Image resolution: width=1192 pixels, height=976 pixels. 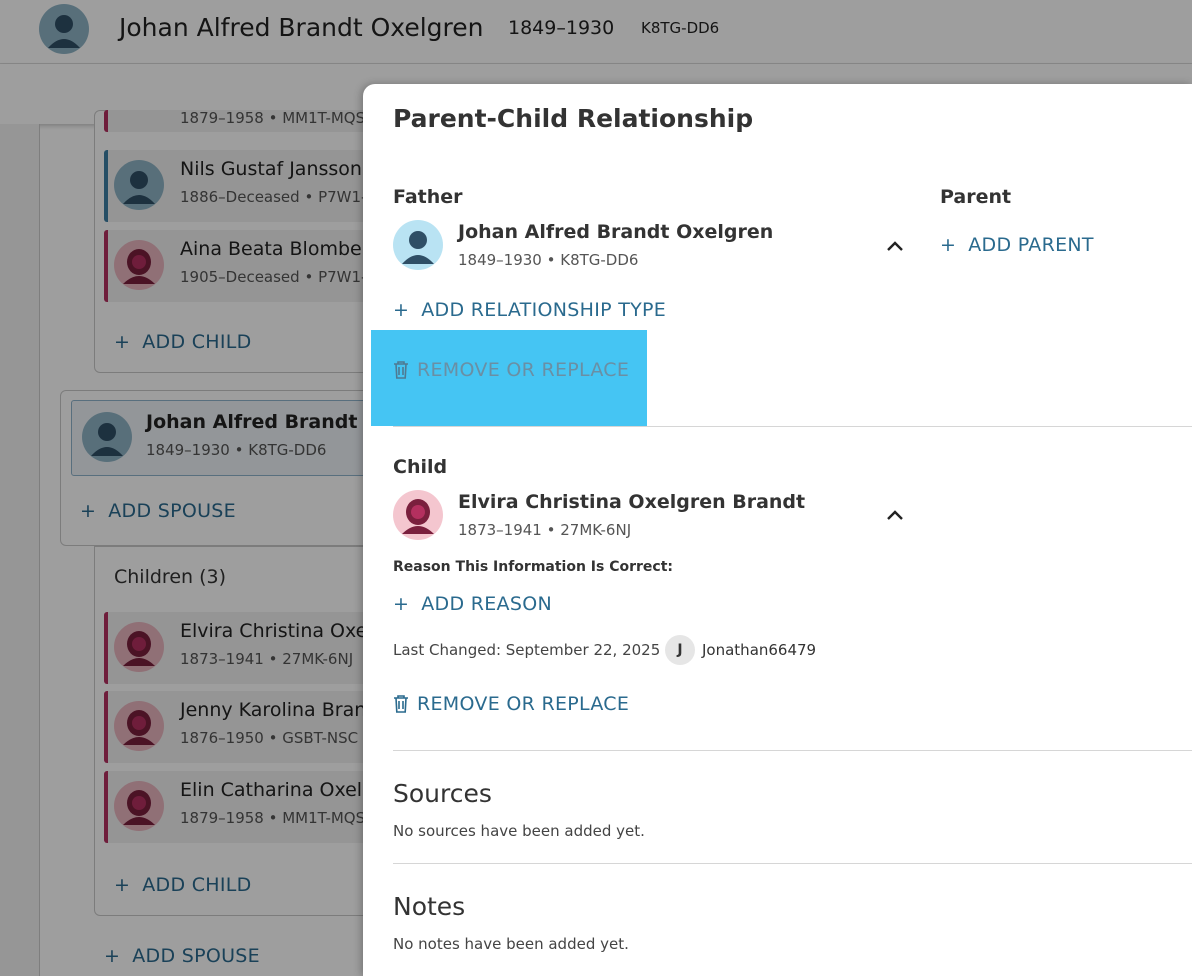 I want to click on dialog-title: Parent-Child Relationship, so click(x=573, y=118).